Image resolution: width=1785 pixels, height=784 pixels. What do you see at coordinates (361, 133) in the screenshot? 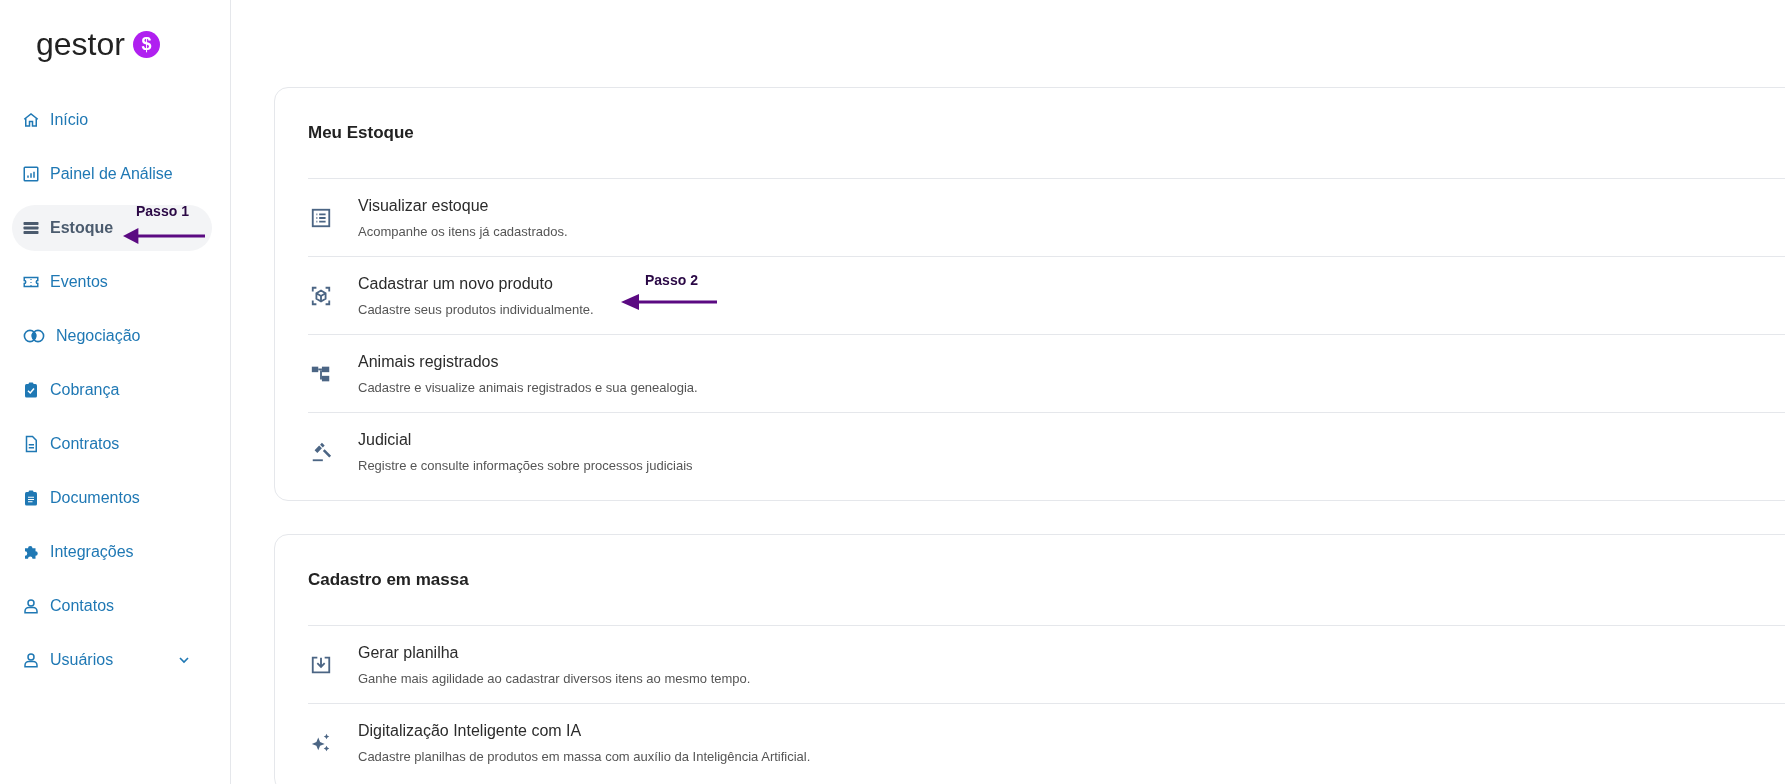
I see `card-title: Meu Estoque` at bounding box center [361, 133].